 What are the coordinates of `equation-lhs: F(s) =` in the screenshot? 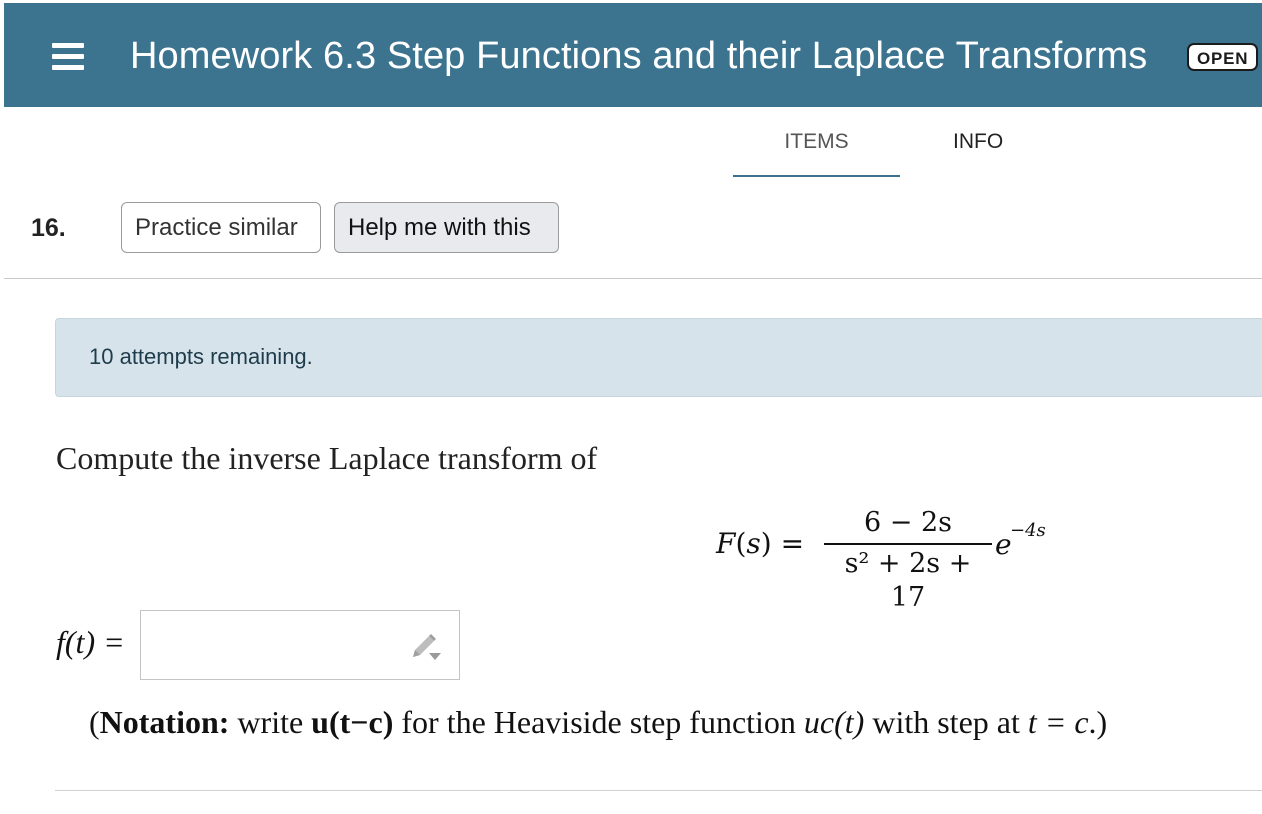 It's located at (760, 543).